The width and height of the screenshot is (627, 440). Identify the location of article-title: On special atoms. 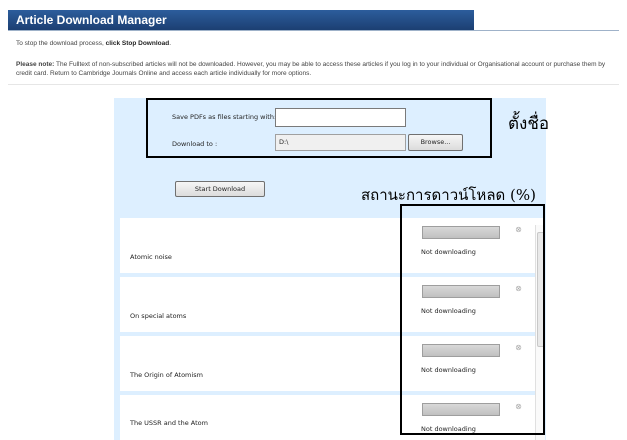
(158, 316).